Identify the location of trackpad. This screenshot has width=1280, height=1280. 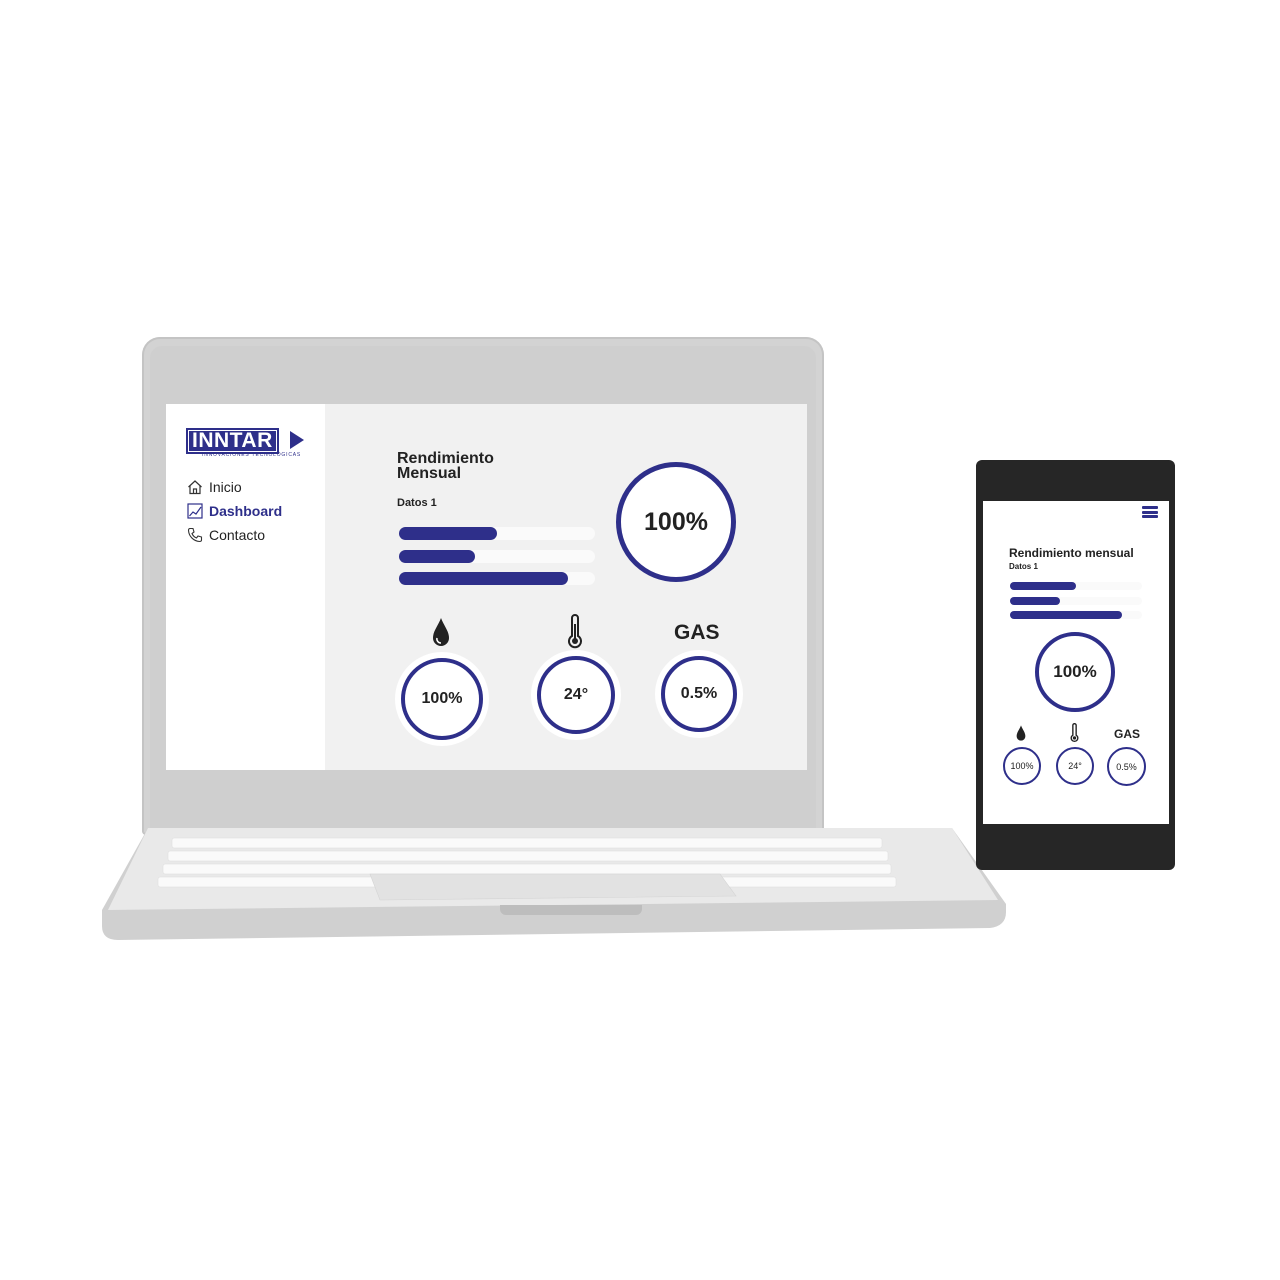
(553, 887).